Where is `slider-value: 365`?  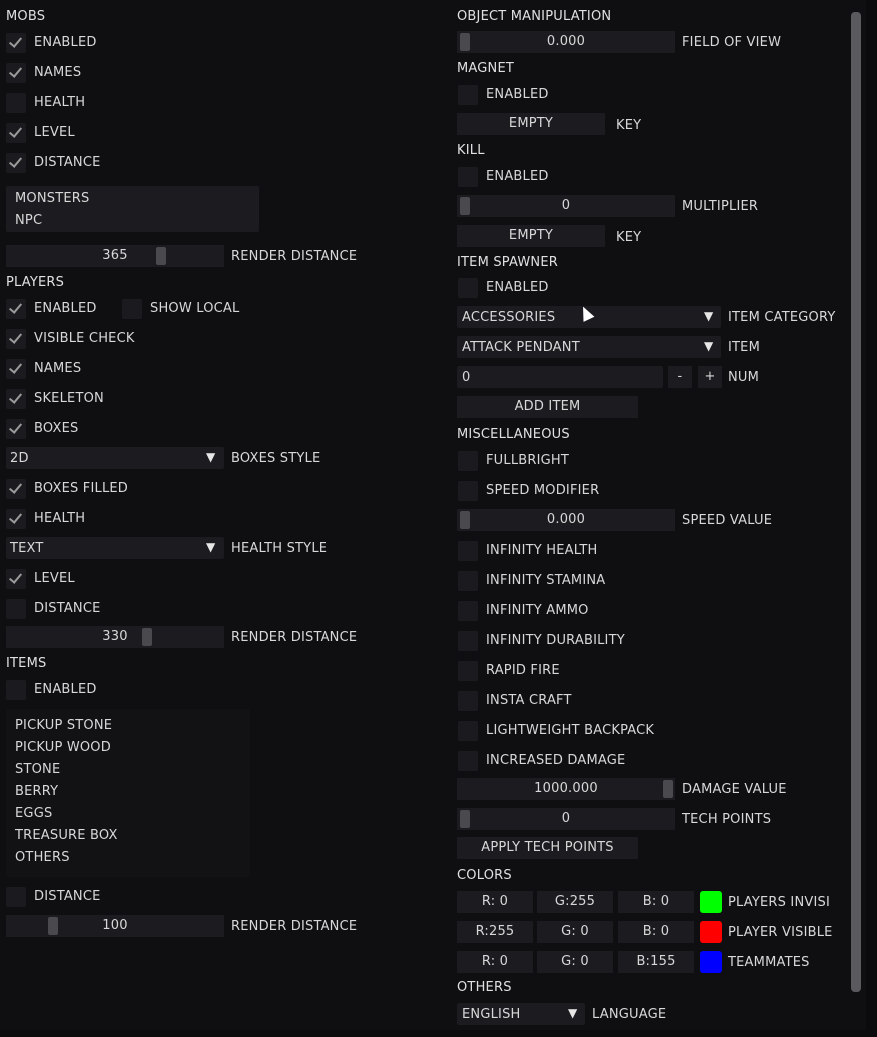
slider-value: 365 is located at coordinates (115, 255).